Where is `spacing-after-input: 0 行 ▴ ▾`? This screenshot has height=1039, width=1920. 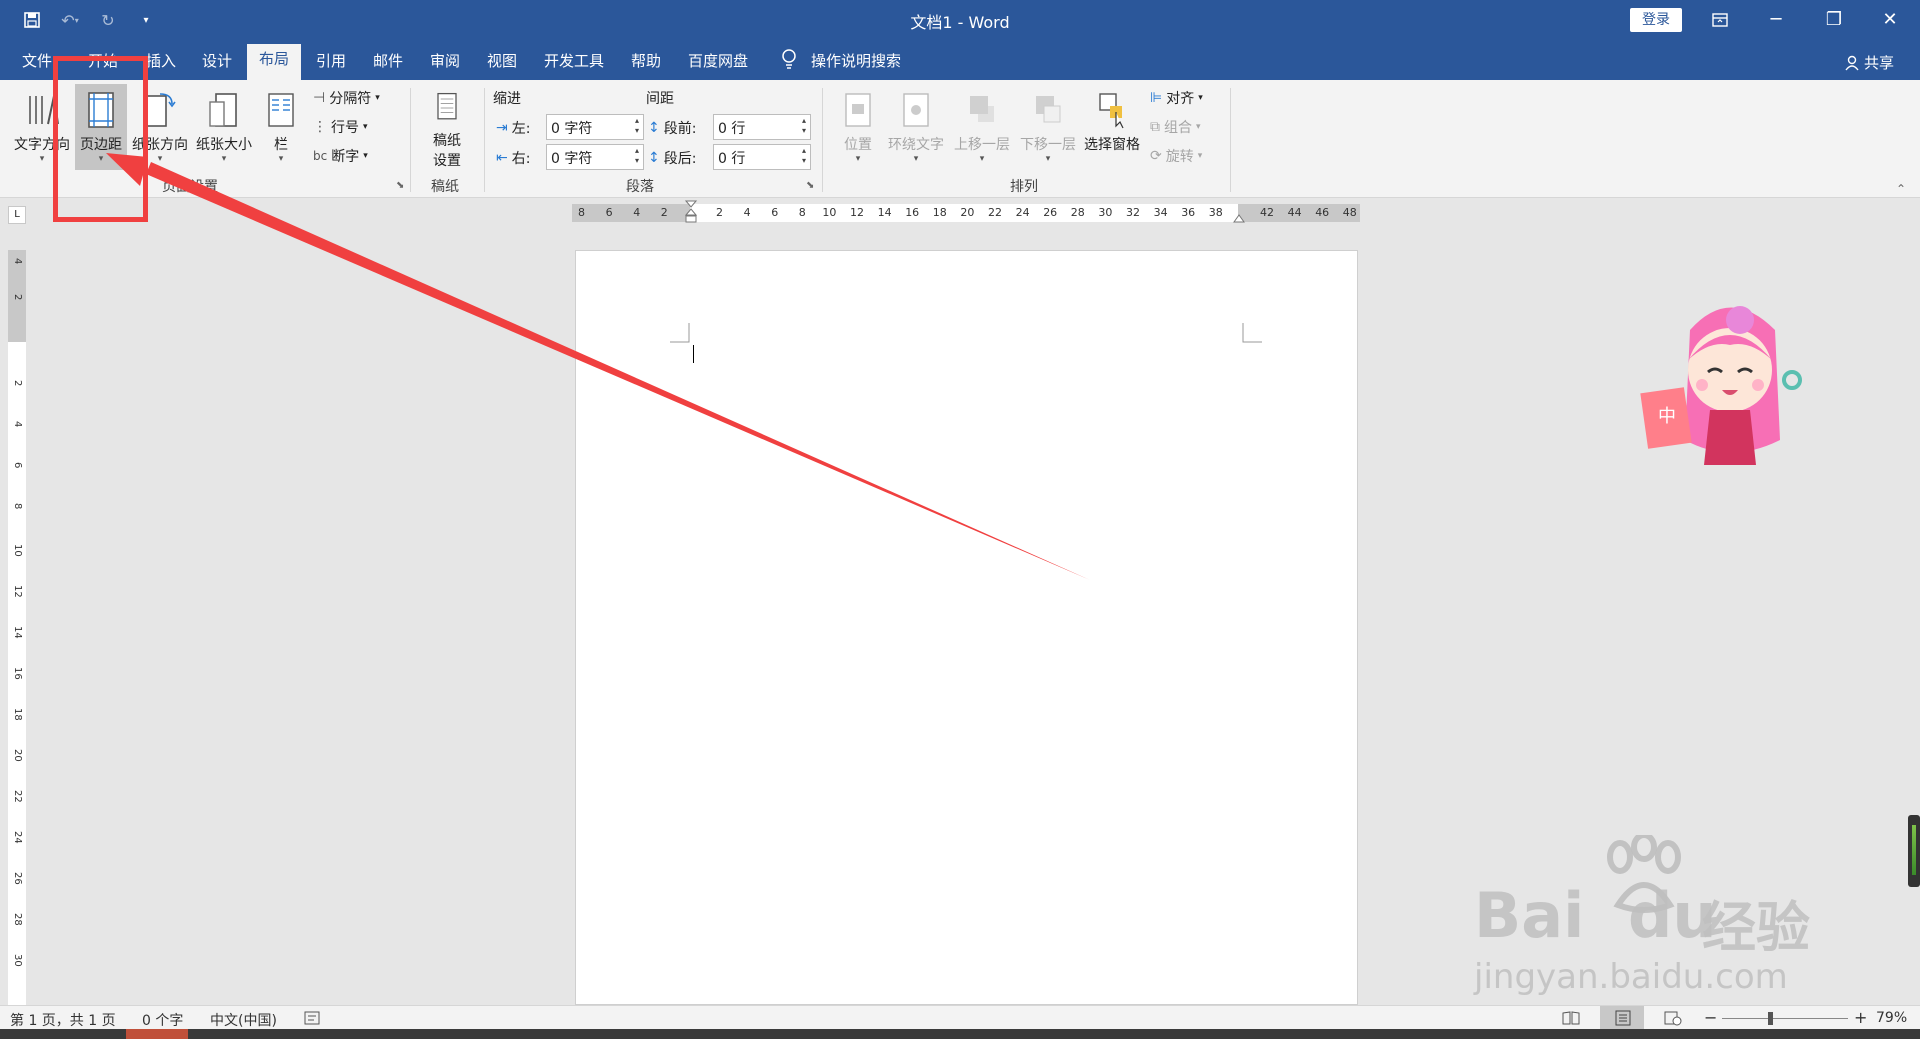
spacing-after-input: 0 行 ▴ ▾ is located at coordinates (762, 157).